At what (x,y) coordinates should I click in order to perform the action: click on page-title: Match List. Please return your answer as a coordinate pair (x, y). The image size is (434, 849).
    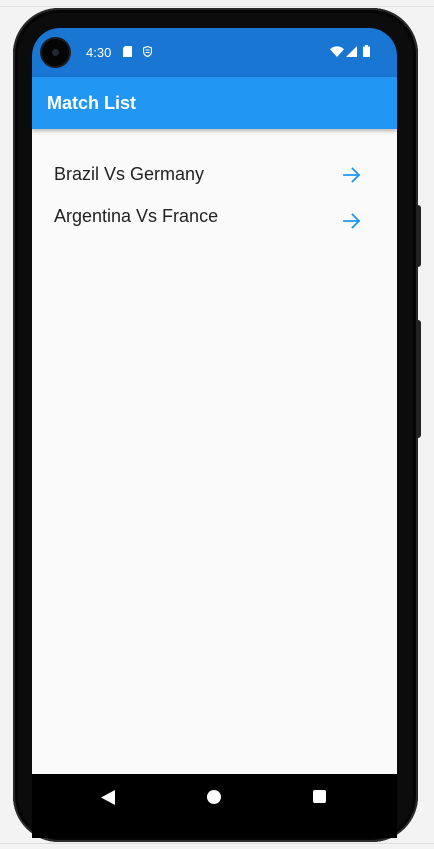
    Looking at the image, I should click on (92, 103).